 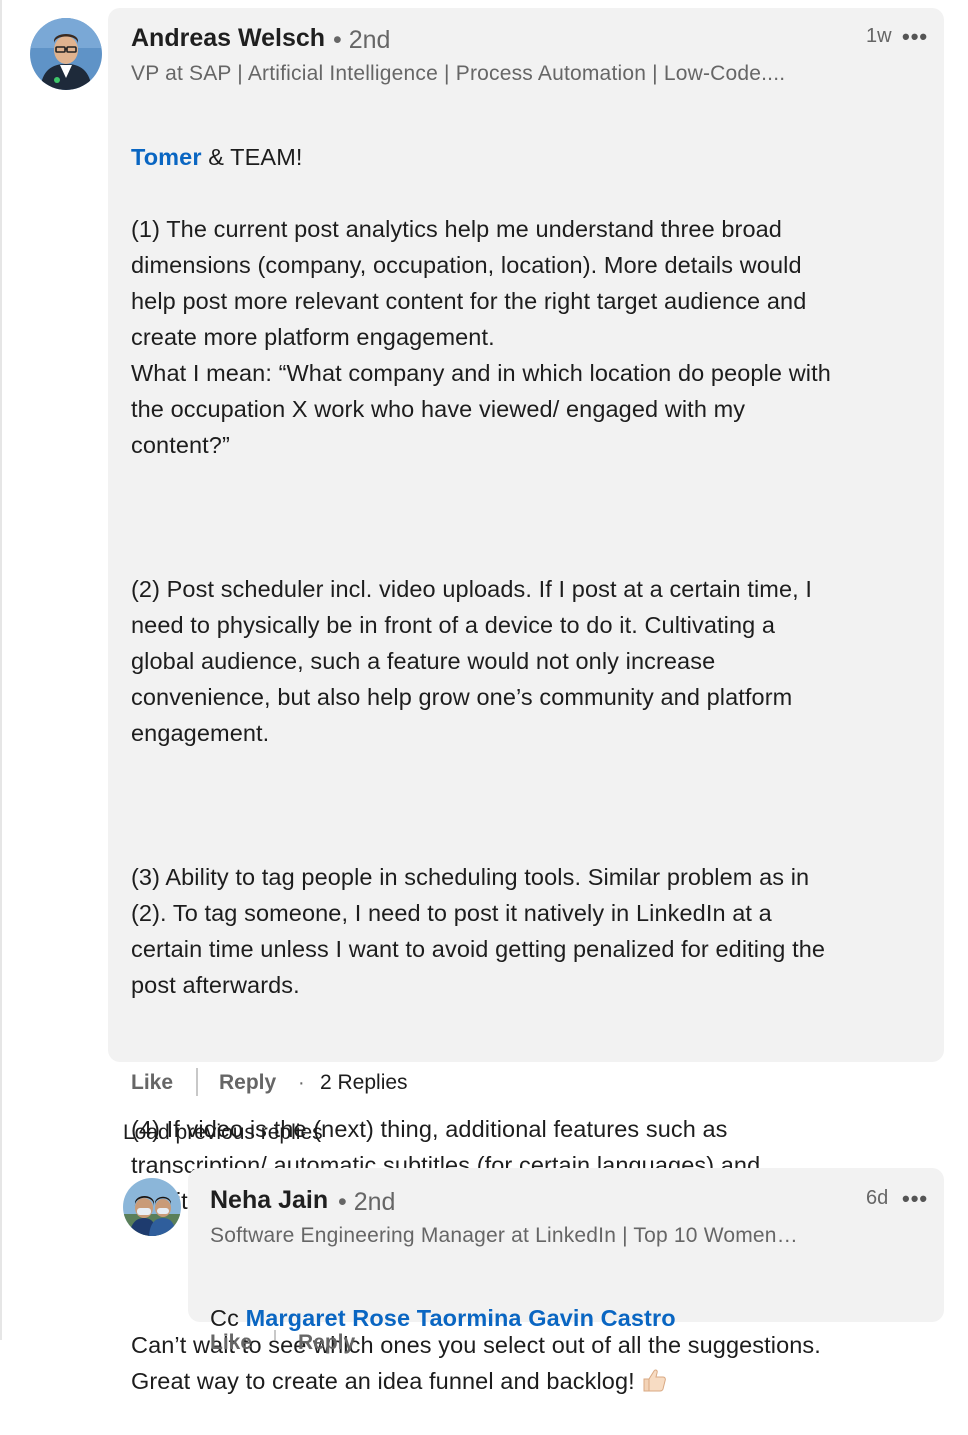 I want to click on reply-reply-button: Reply, so click(x=326, y=1343).